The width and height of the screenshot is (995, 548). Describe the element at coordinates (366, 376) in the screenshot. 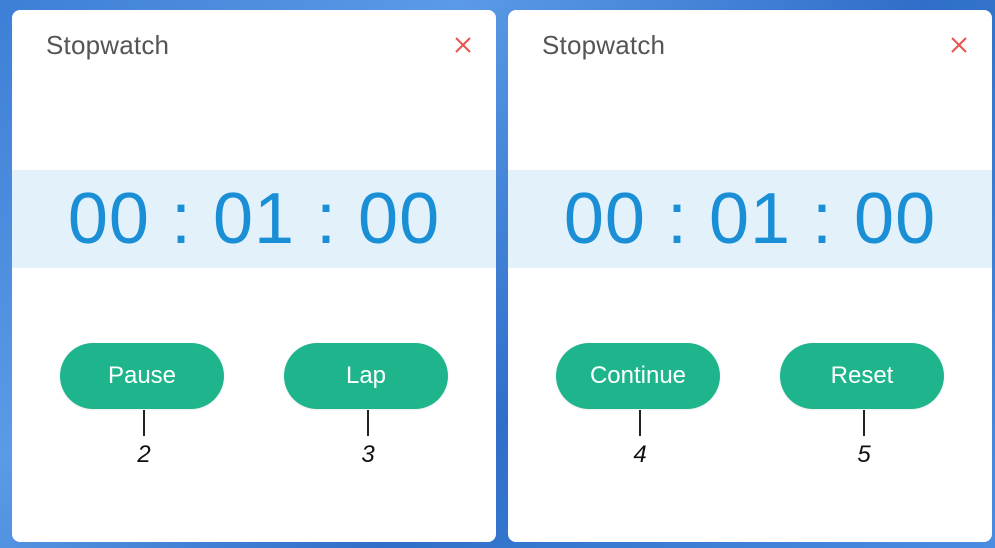

I see `lap-button: Lap` at that location.